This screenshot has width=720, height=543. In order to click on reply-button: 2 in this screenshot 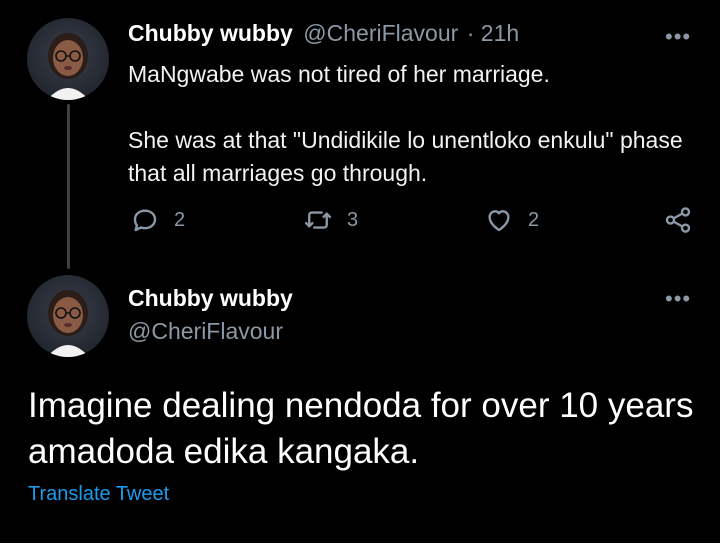, I will do `click(157, 220)`.